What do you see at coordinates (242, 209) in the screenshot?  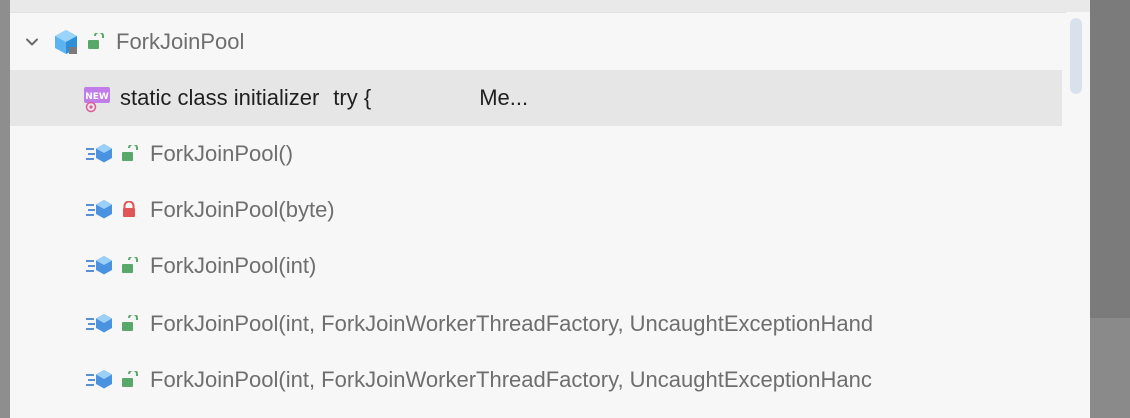 I see `item-label: ForkJoinPool(byte)` at bounding box center [242, 209].